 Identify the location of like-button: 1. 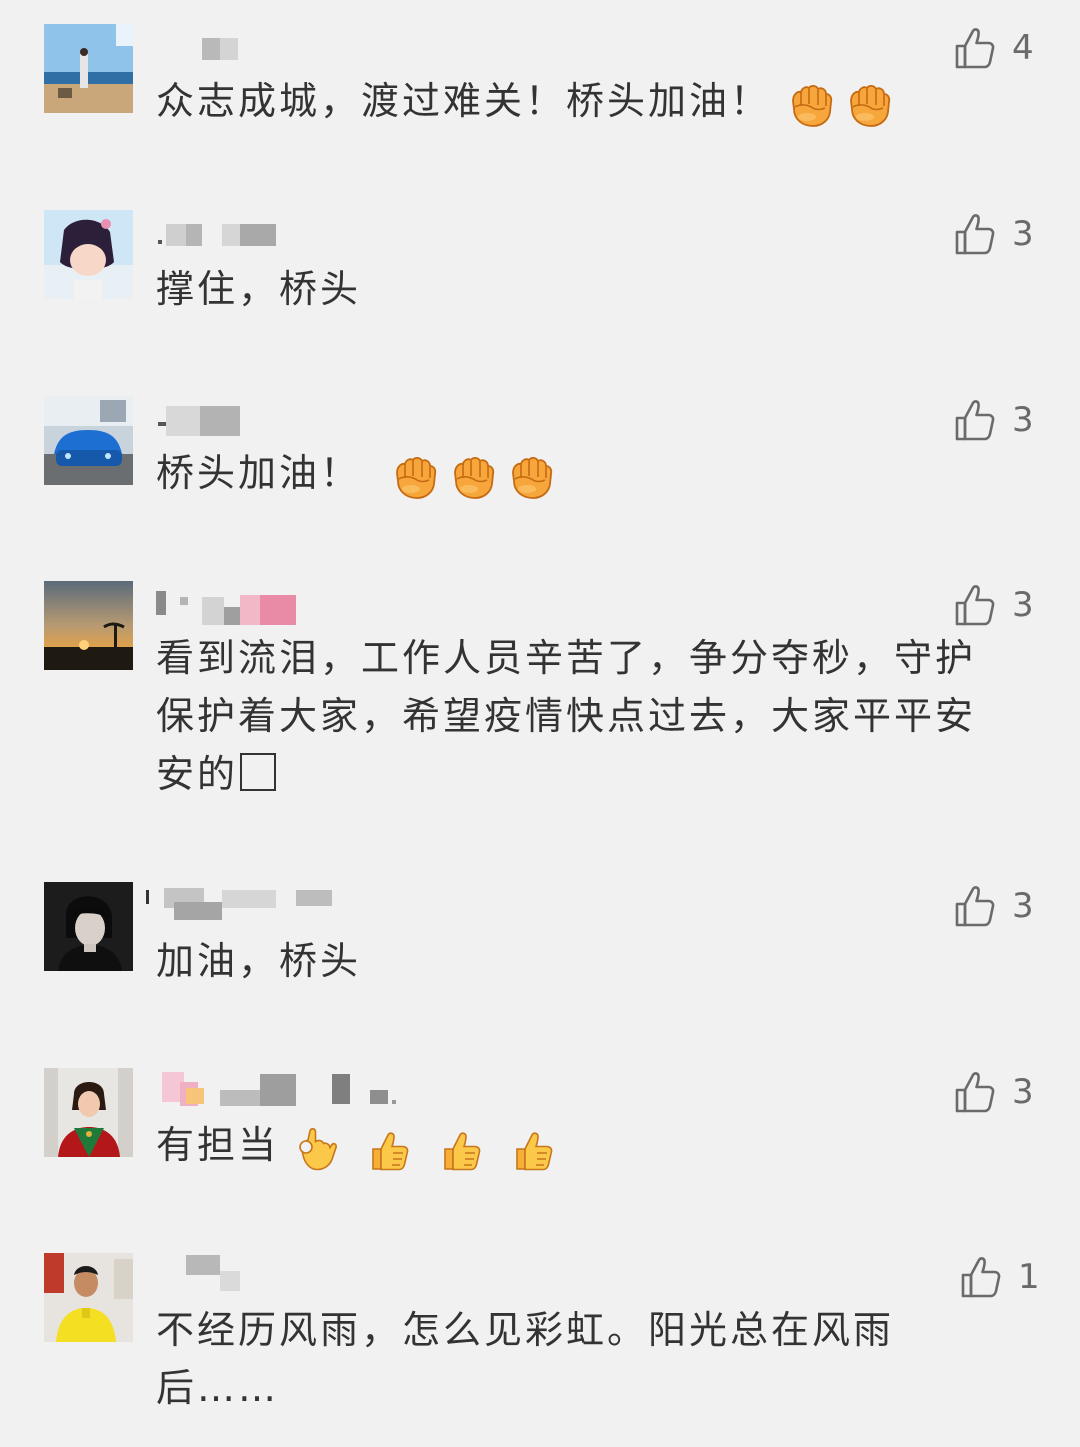
(1000, 1277).